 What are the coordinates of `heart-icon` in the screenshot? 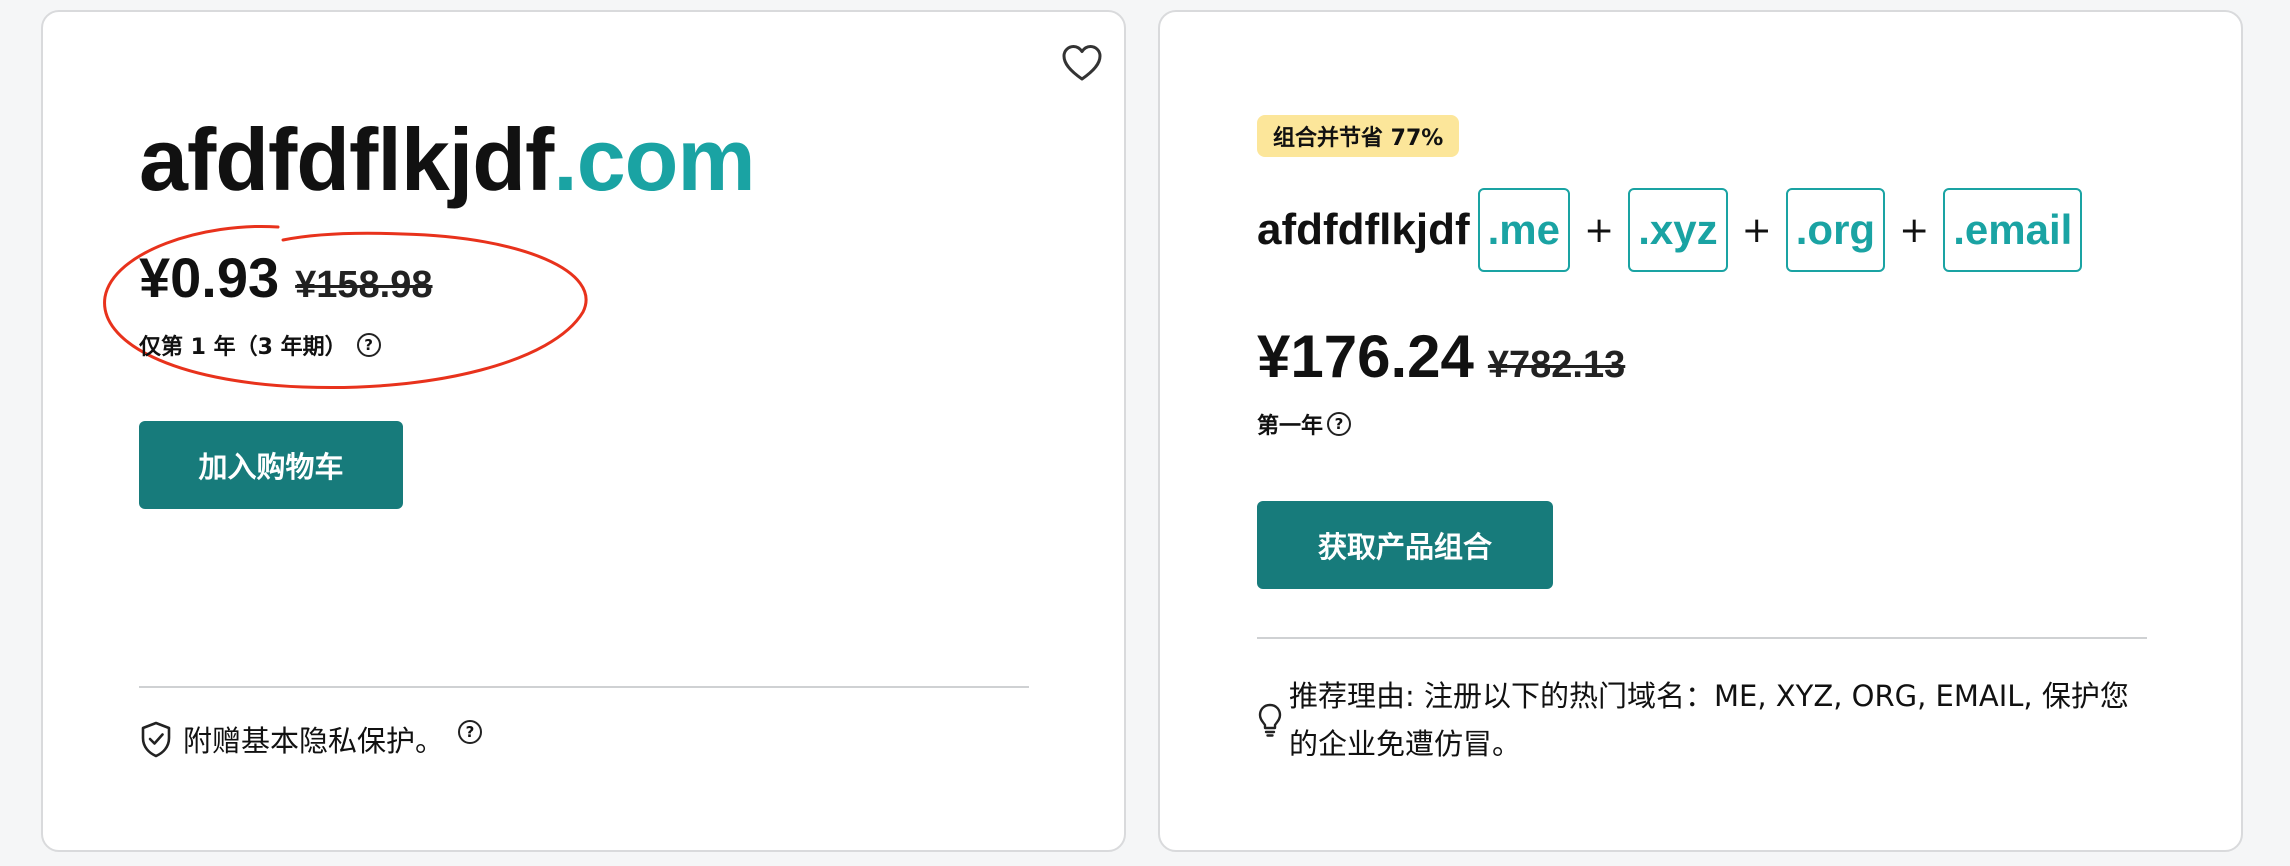 It's located at (1082, 63).